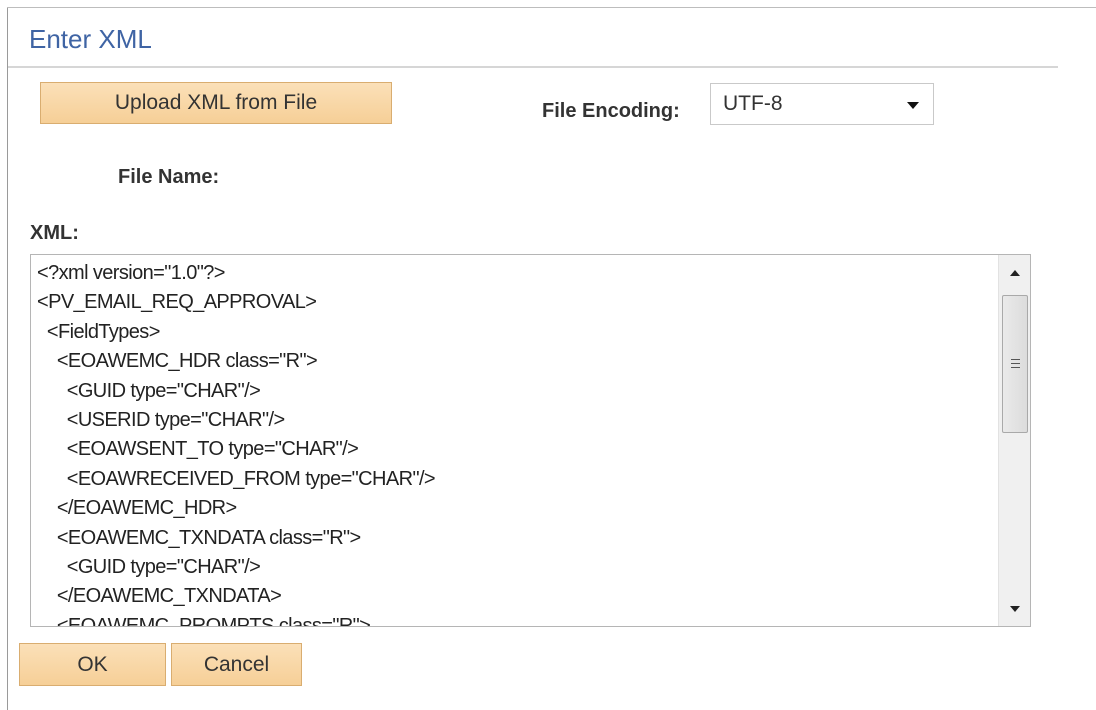 This screenshot has width=1096, height=710. What do you see at coordinates (159, 596) in the screenshot?
I see `xml-line: </EOAWEMC_TXNDATA>` at bounding box center [159, 596].